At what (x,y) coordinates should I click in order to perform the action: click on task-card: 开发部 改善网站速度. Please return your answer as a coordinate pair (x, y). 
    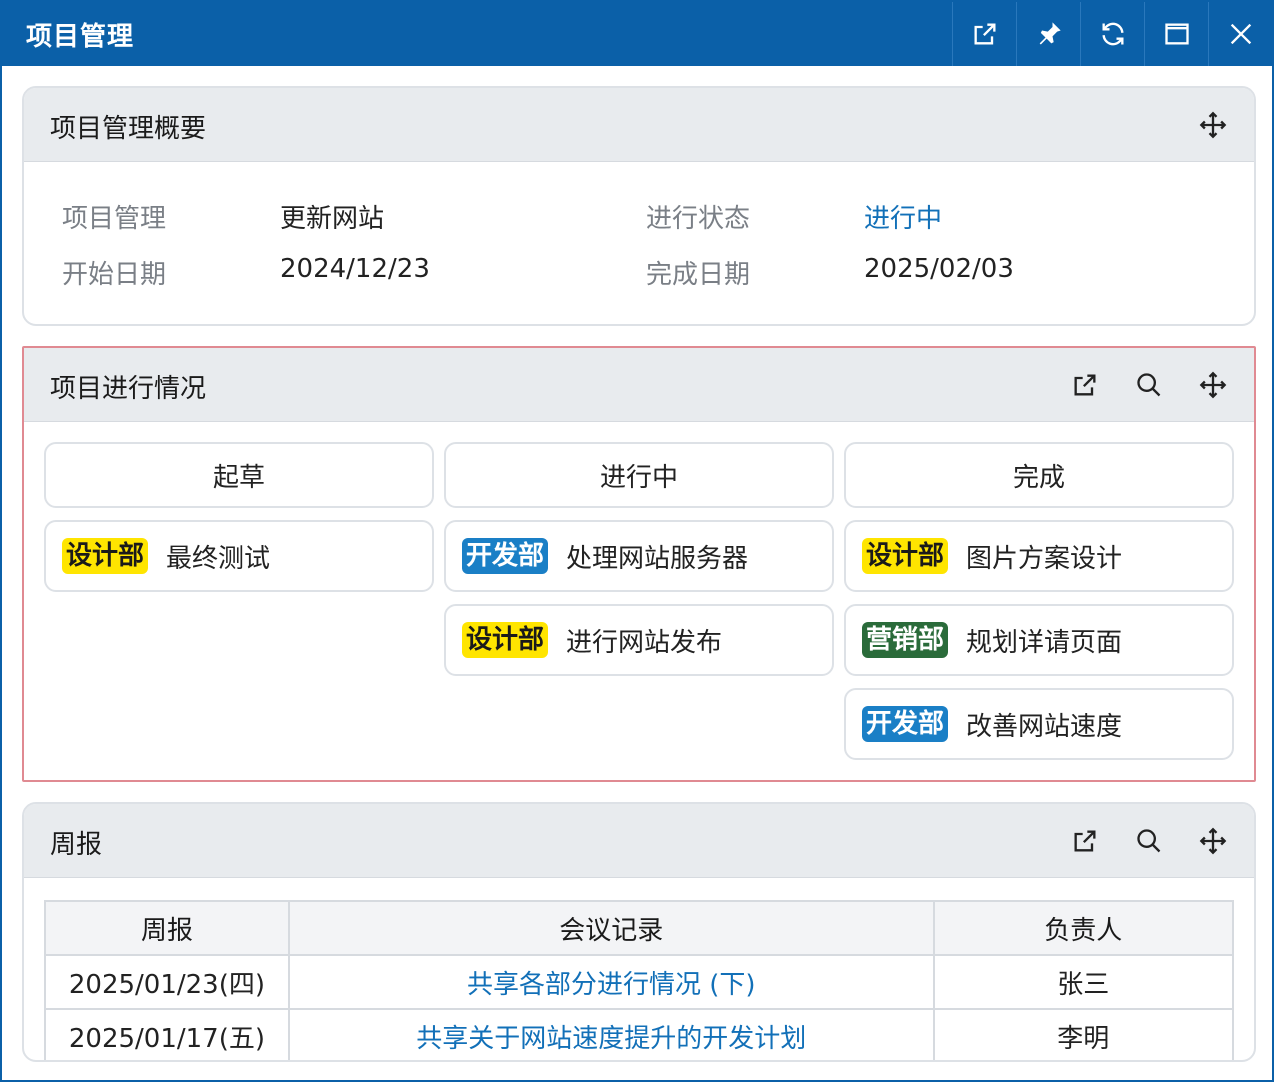
    Looking at the image, I should click on (1039, 724).